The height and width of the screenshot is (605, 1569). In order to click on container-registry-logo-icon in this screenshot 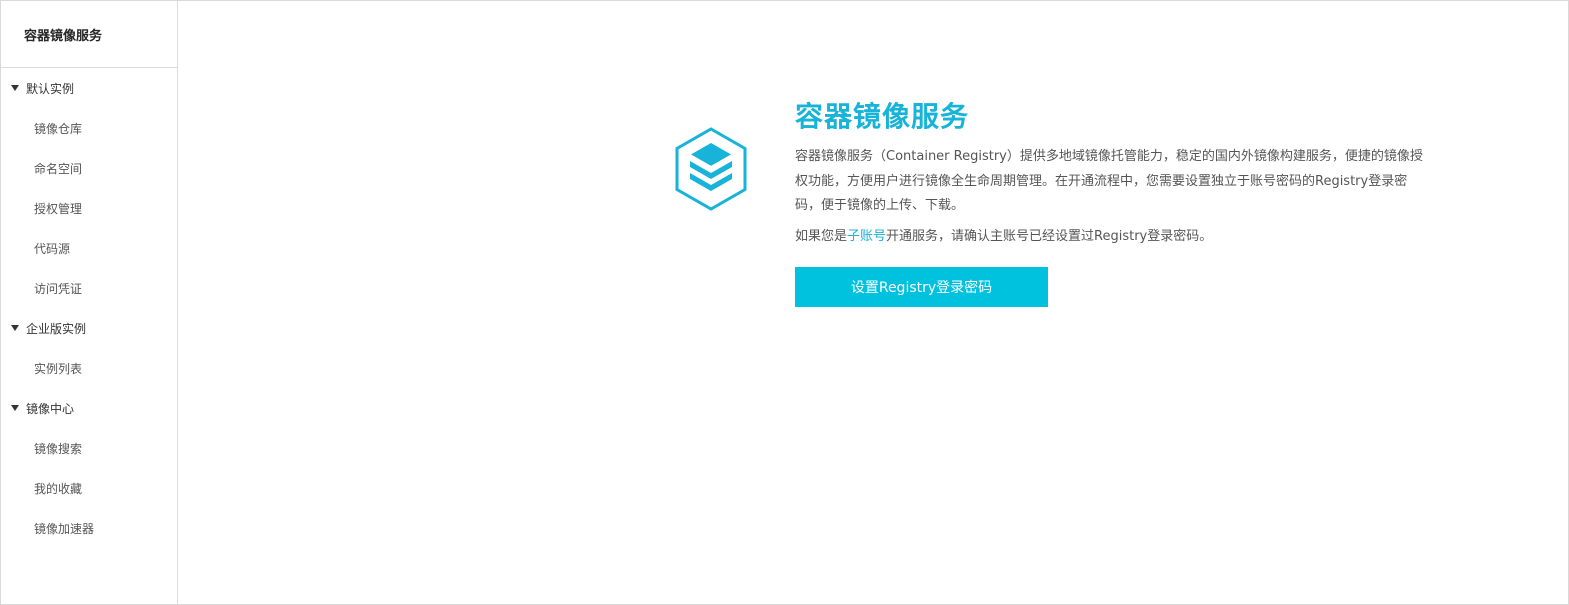, I will do `click(711, 169)`.